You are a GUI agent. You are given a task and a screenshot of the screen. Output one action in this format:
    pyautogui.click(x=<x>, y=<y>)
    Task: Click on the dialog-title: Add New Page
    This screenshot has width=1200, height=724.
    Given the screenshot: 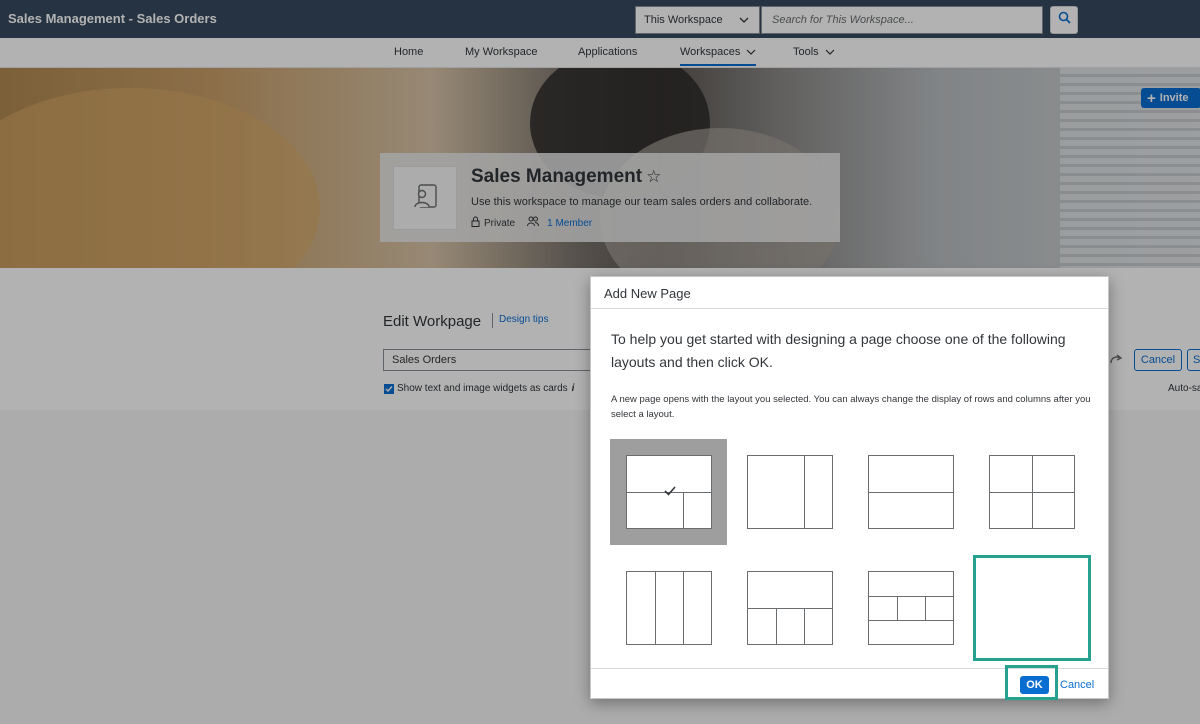 What is the action you would take?
    pyautogui.click(x=647, y=293)
    